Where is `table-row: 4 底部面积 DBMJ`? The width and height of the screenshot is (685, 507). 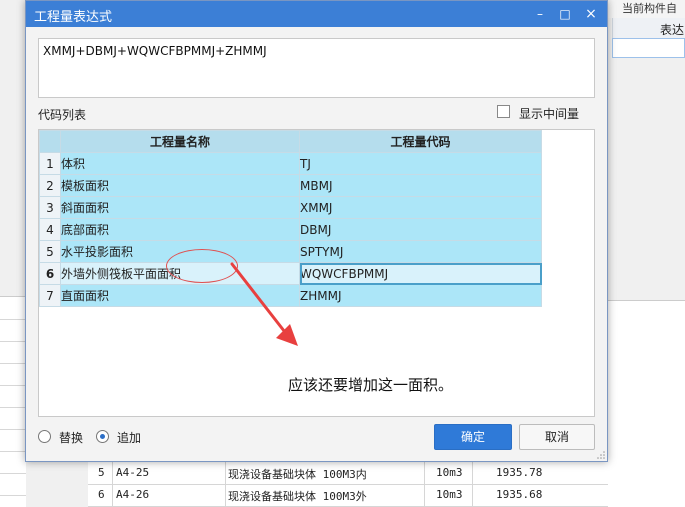 table-row: 4 底部面积 DBMJ is located at coordinates (290, 229).